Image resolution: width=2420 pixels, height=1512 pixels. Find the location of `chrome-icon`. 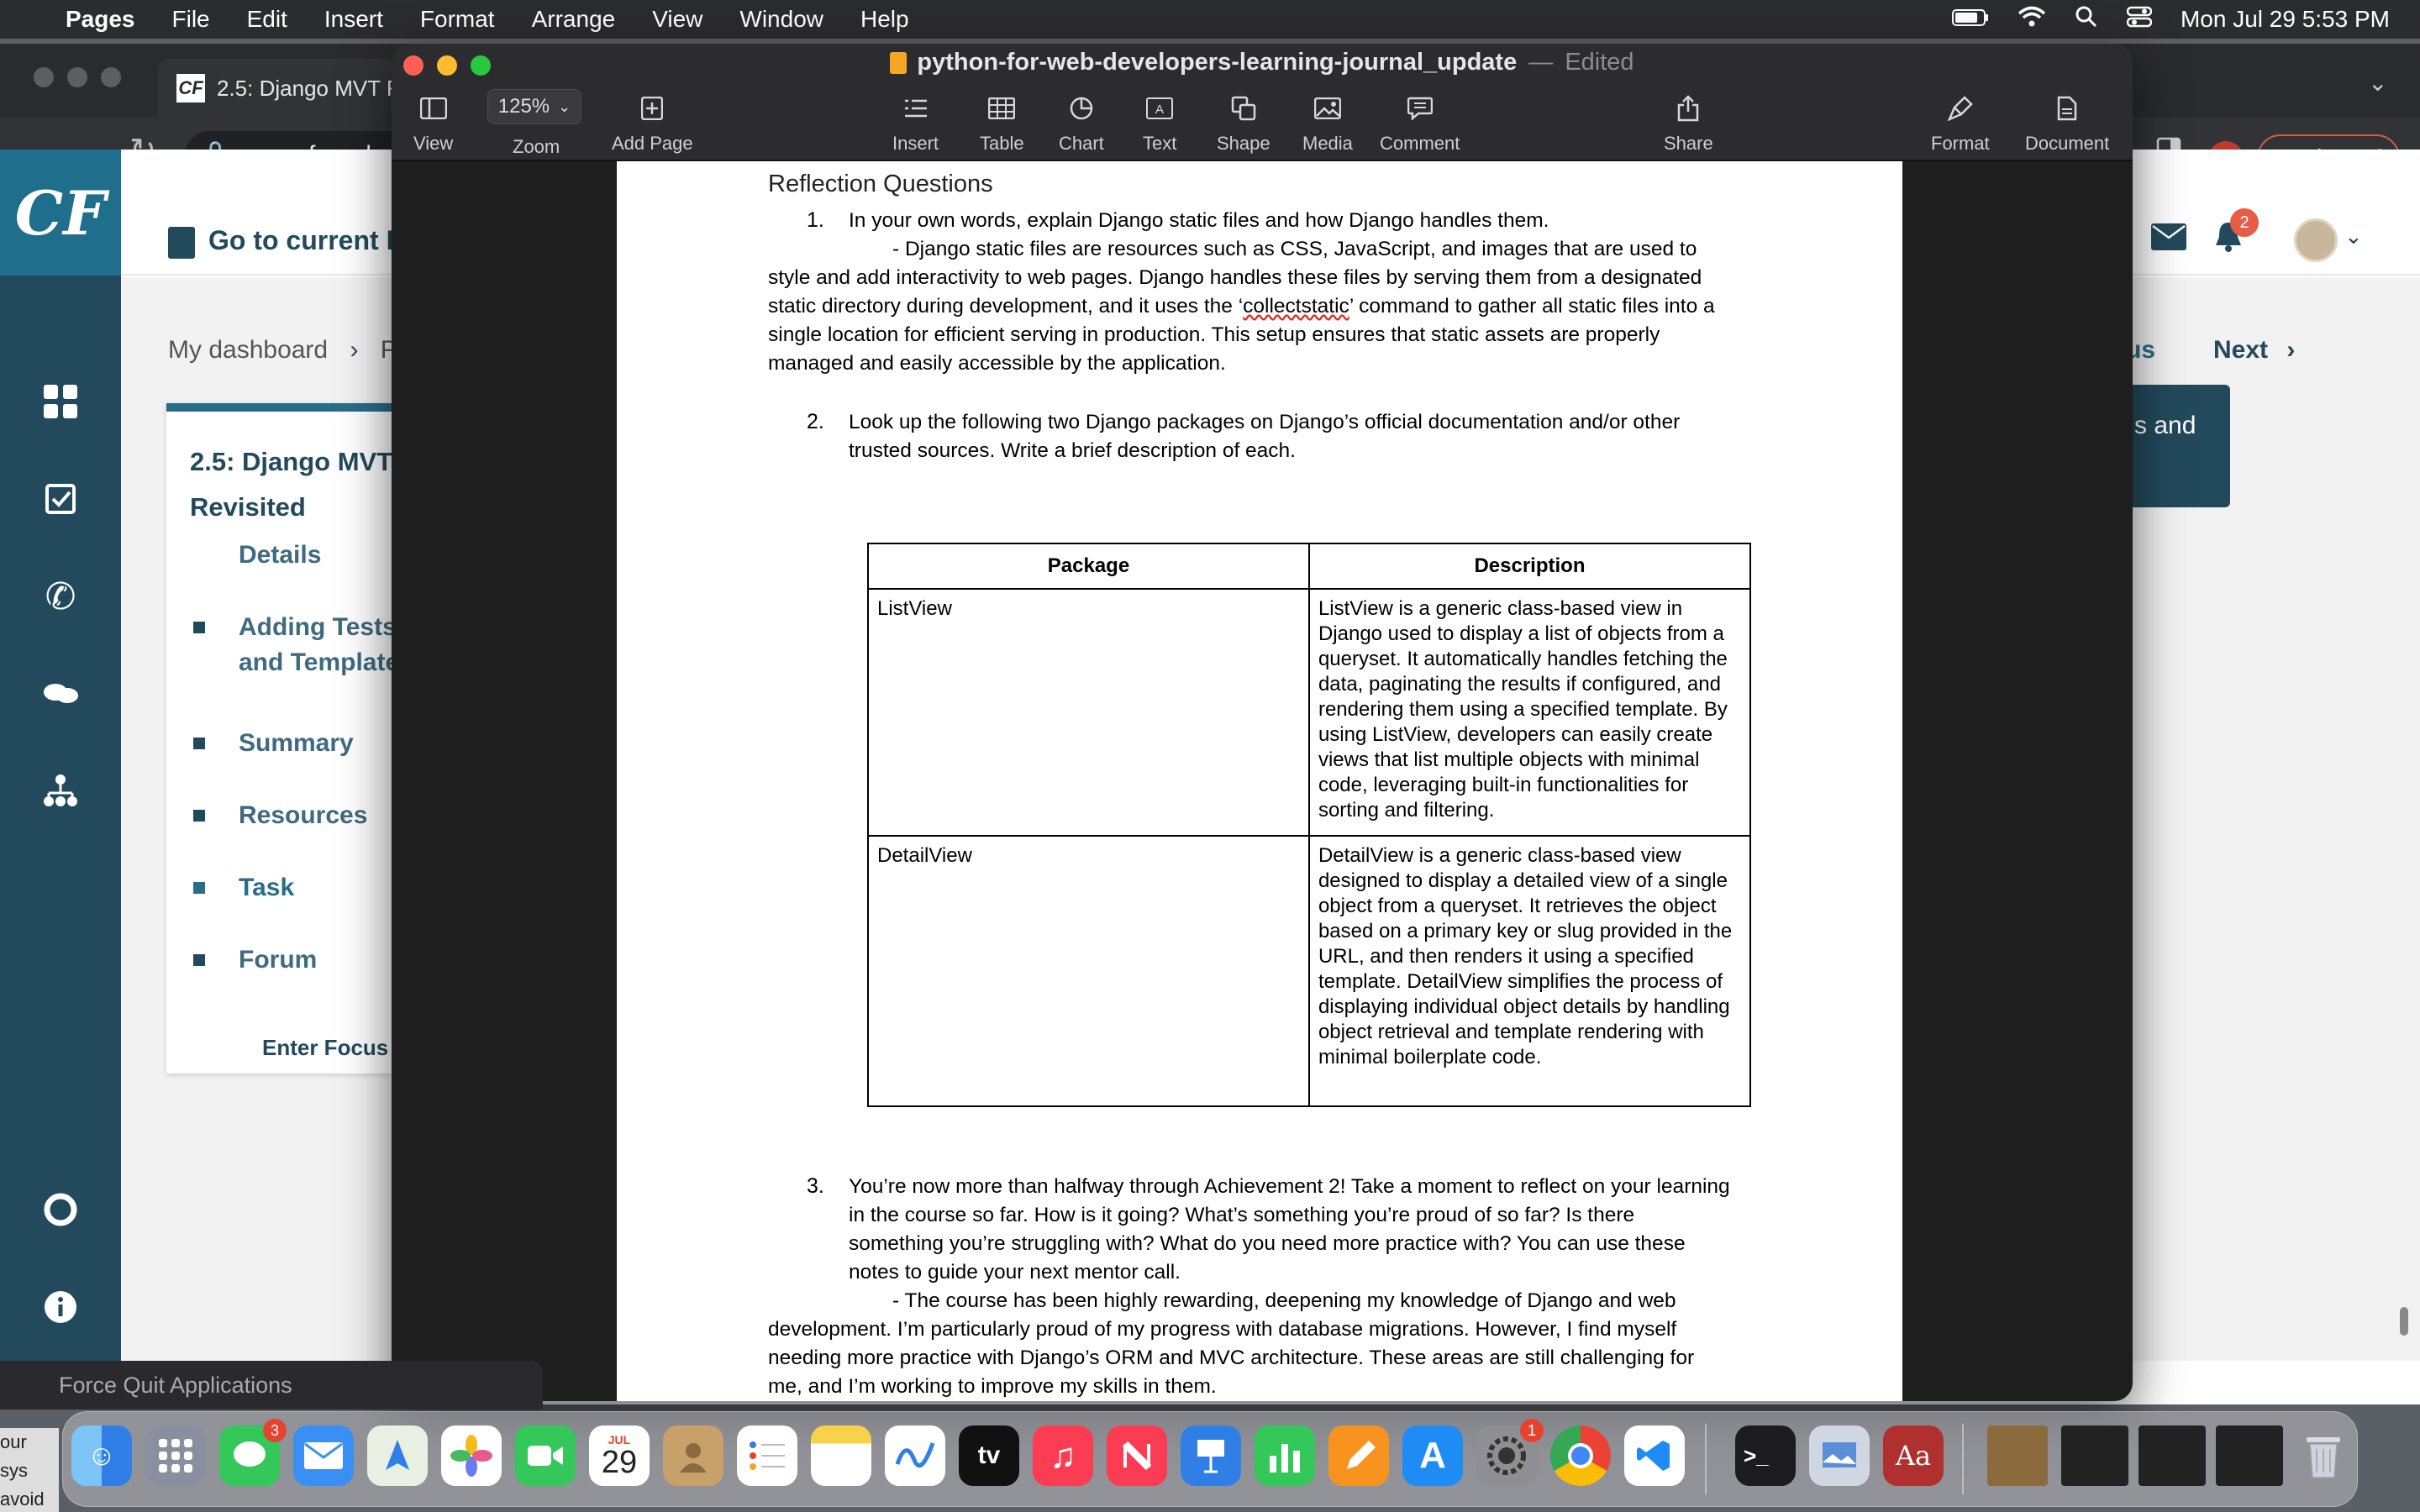

chrome-icon is located at coordinates (1580, 1455).